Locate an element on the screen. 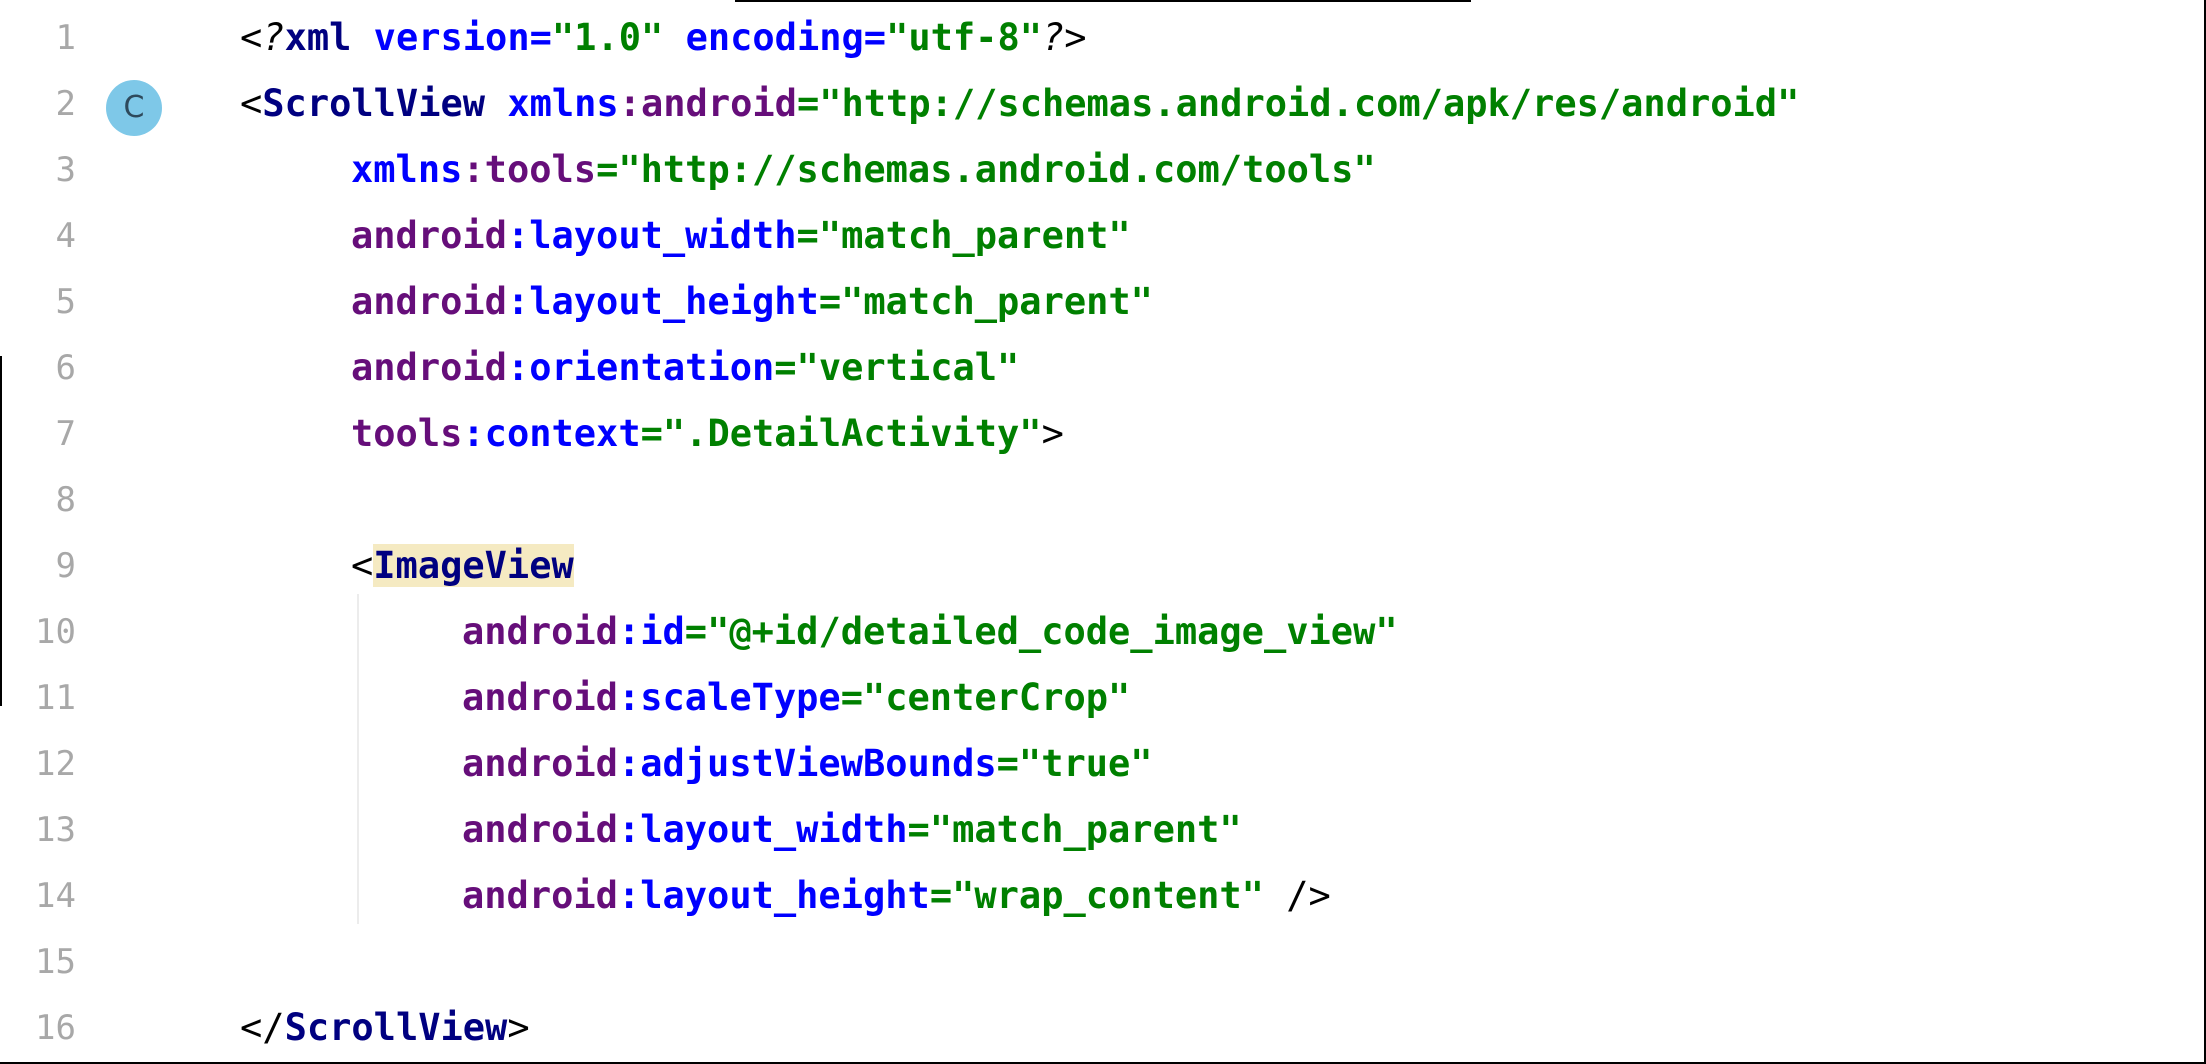  code-line-1: <?xml version="1.0" encoding="utf-8"?> is located at coordinates (663, 38).